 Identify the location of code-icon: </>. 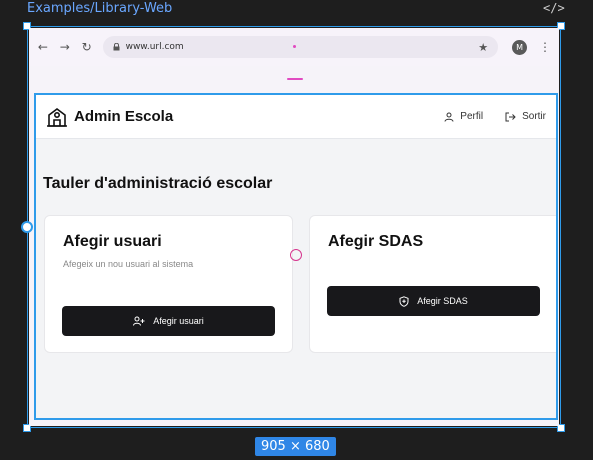
(554, 8).